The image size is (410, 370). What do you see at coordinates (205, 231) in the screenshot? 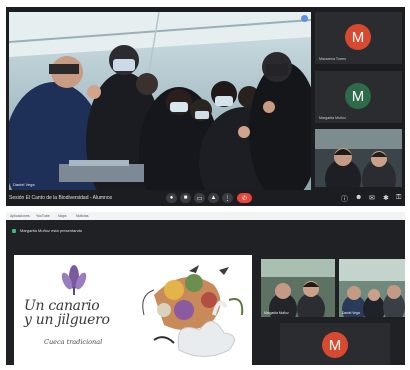
I see `presenting-banner: Margarita Muñoz está presentando` at bounding box center [205, 231].